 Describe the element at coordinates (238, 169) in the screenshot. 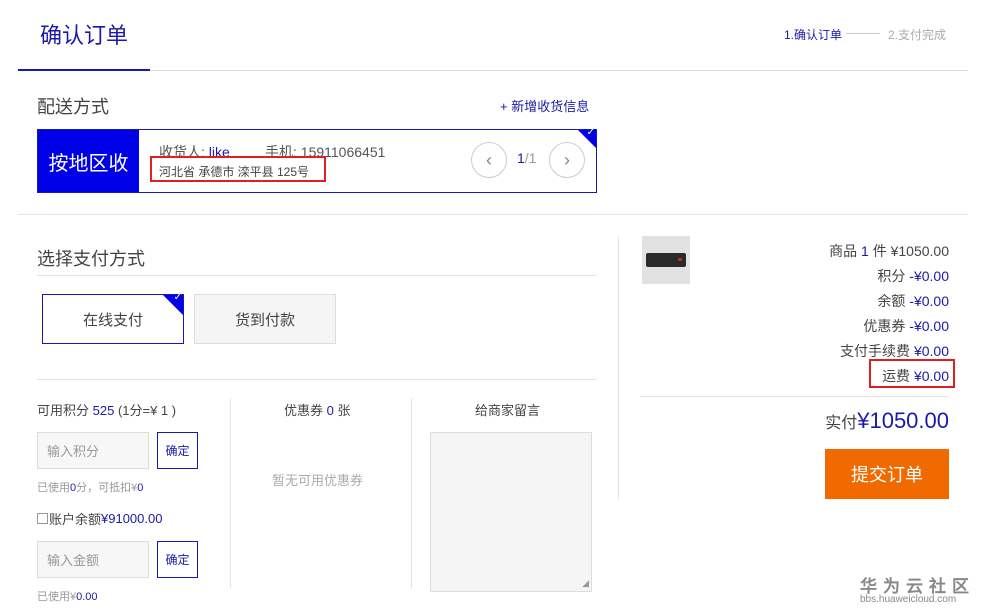

I see `address-highlight-box` at that location.